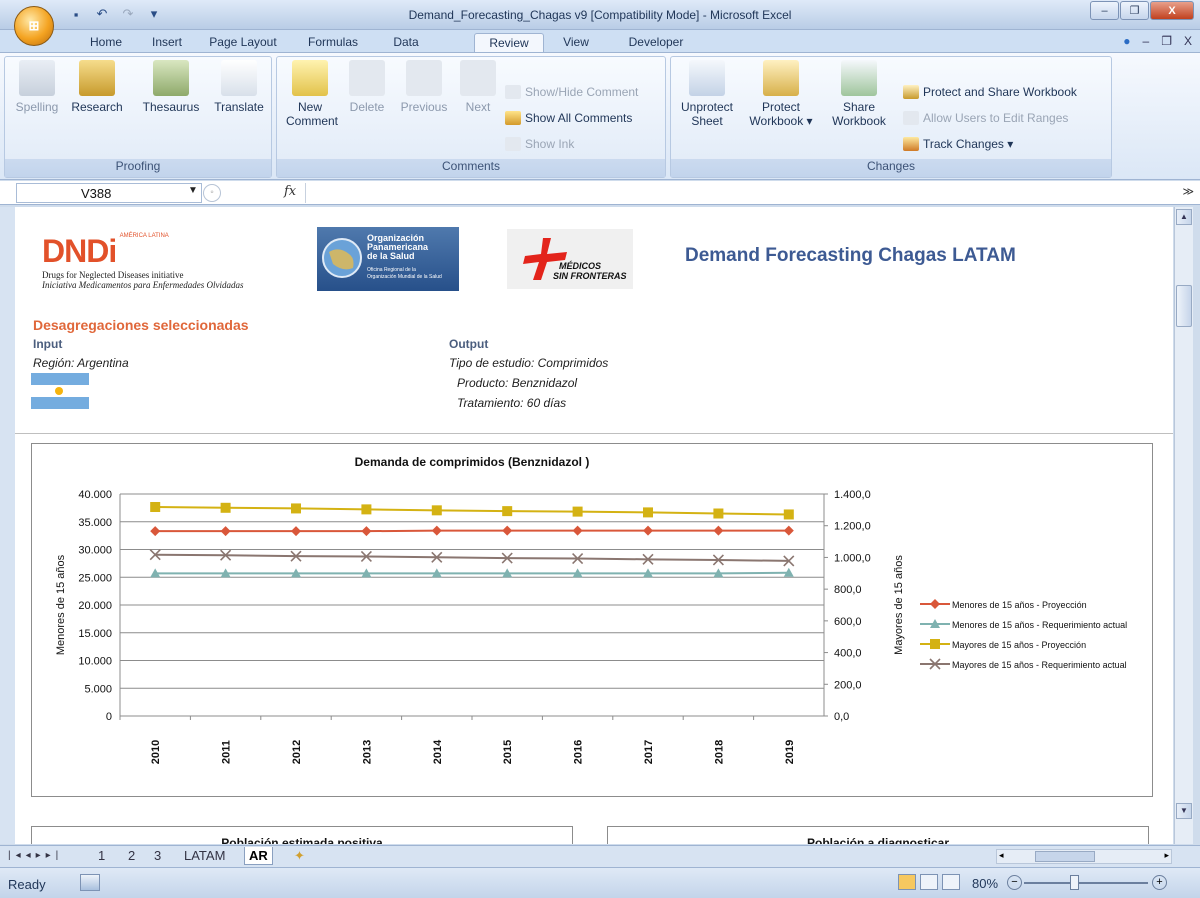 This screenshot has width=1200, height=898. What do you see at coordinates (1172, 10) in the screenshot?
I see `close-button: X` at bounding box center [1172, 10].